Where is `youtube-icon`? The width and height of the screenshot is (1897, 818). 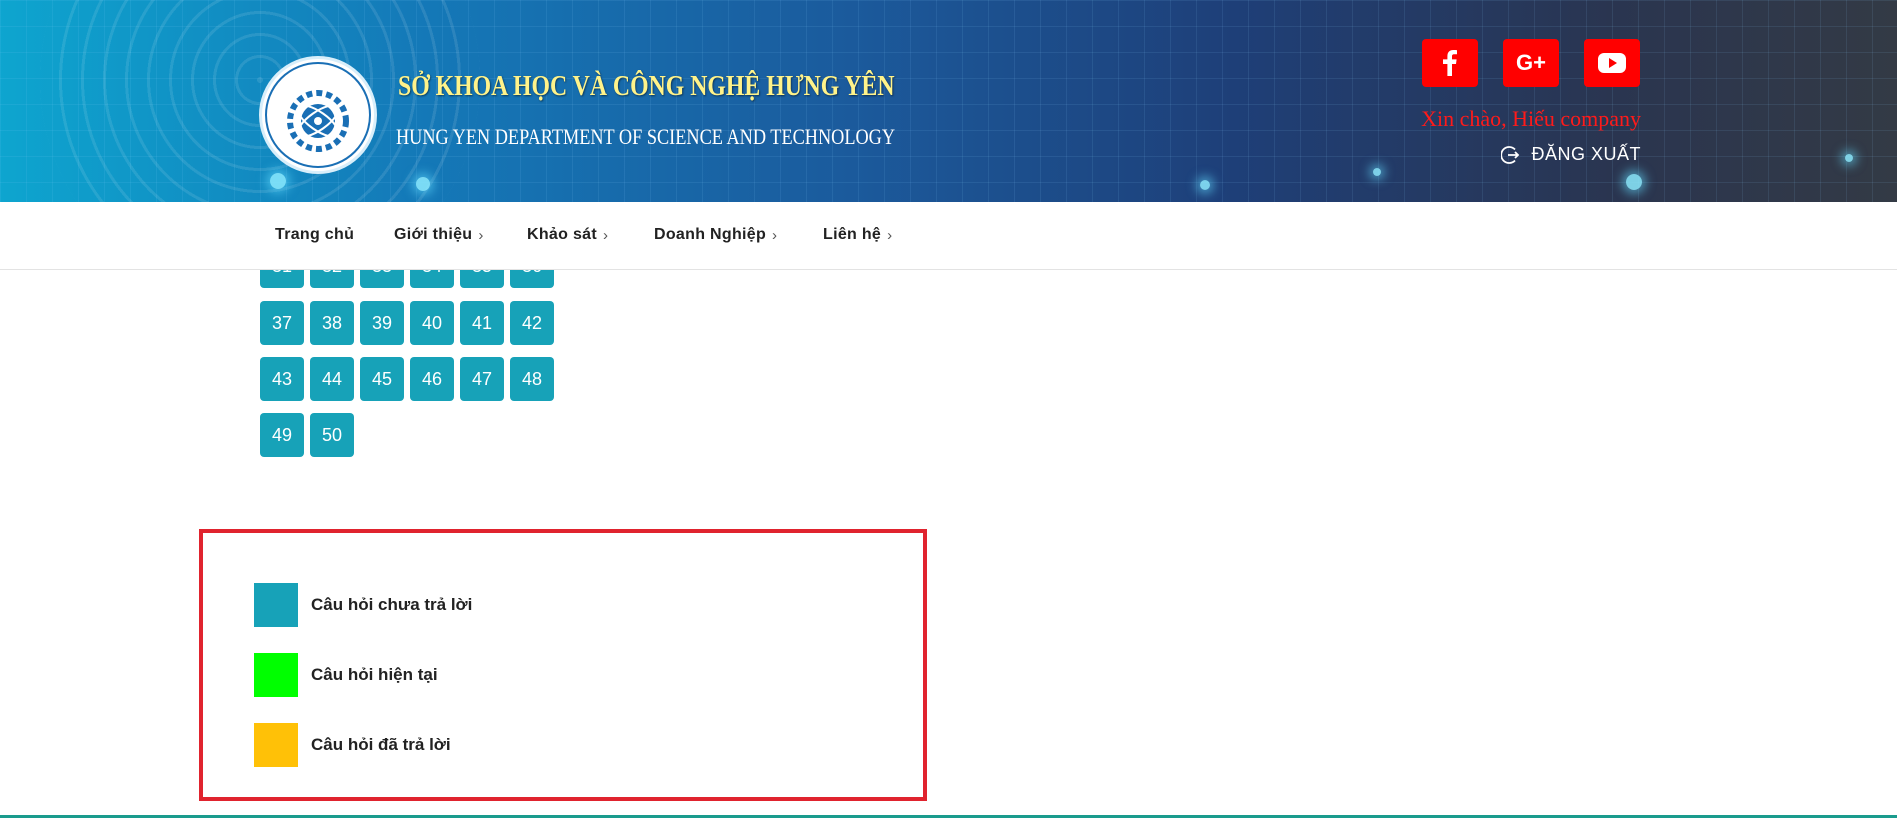 youtube-icon is located at coordinates (1612, 63).